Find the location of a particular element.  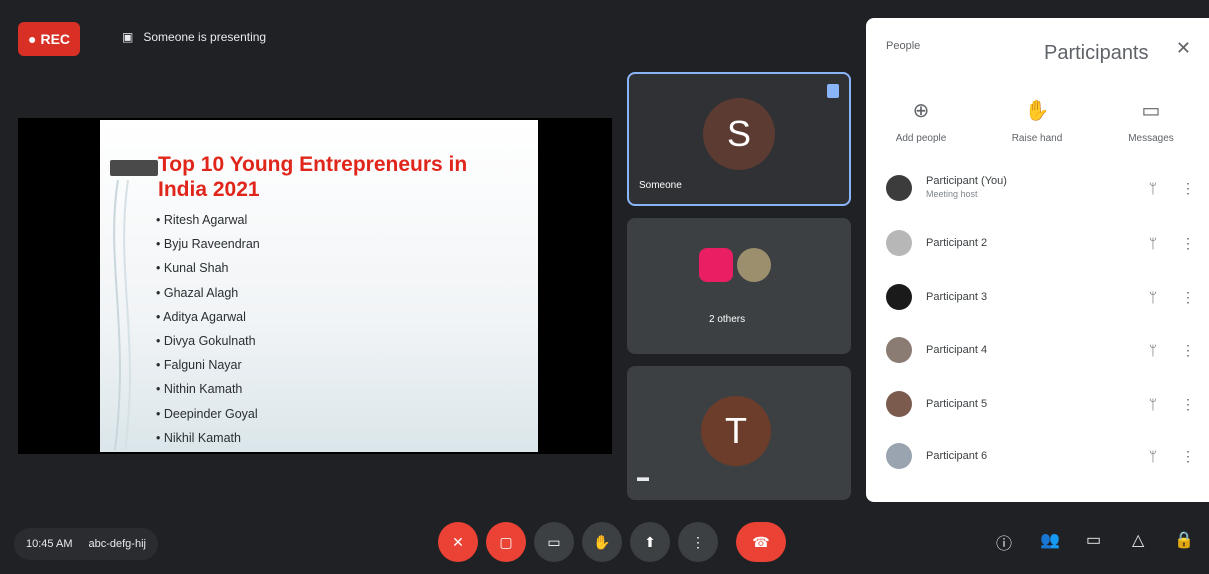

raise-hand-button: ✋ is located at coordinates (602, 542).